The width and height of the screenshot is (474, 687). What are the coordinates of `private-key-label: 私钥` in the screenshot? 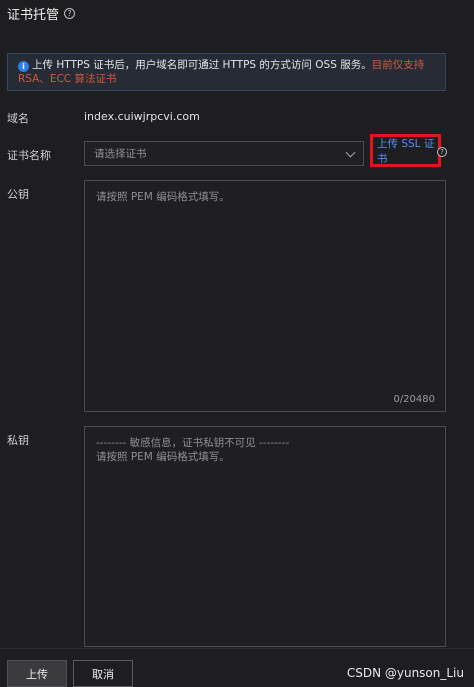 It's located at (18, 440).